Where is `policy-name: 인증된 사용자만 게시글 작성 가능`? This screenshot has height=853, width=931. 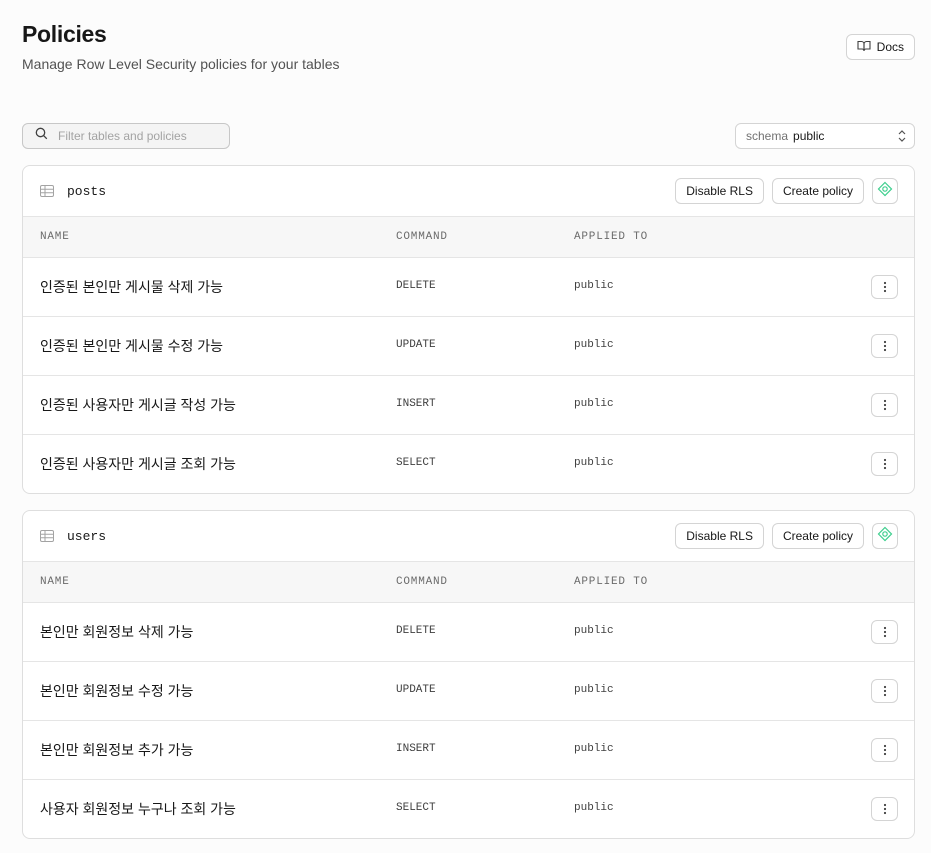 policy-name: 인증된 사용자만 게시글 작성 가능 is located at coordinates (138, 405).